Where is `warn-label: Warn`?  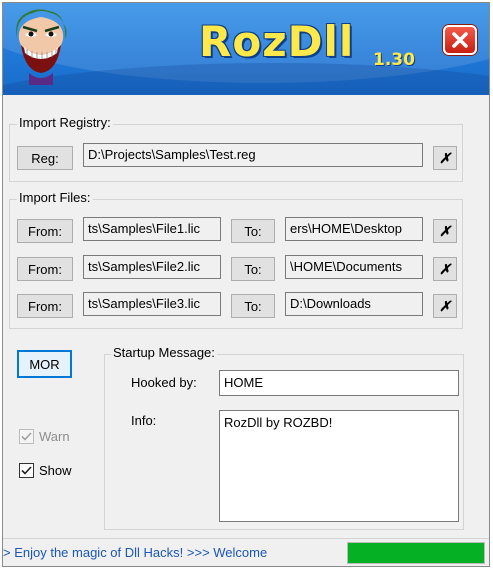 warn-label: Warn is located at coordinates (54, 436).